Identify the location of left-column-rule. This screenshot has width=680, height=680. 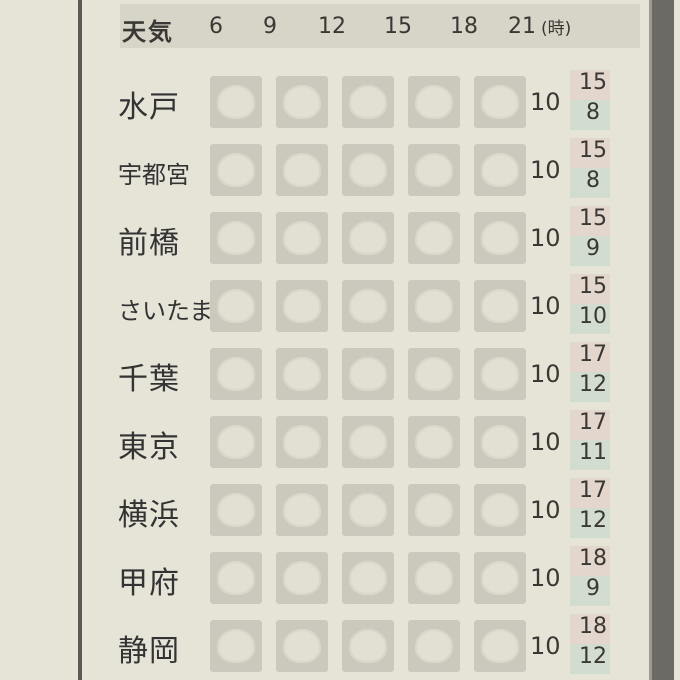
(80, 340).